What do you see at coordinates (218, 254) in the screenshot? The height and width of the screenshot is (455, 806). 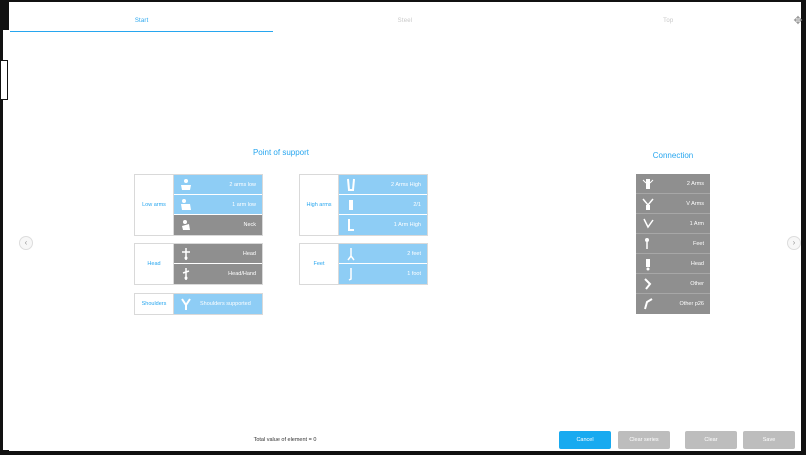 I see `option-head: Head` at bounding box center [218, 254].